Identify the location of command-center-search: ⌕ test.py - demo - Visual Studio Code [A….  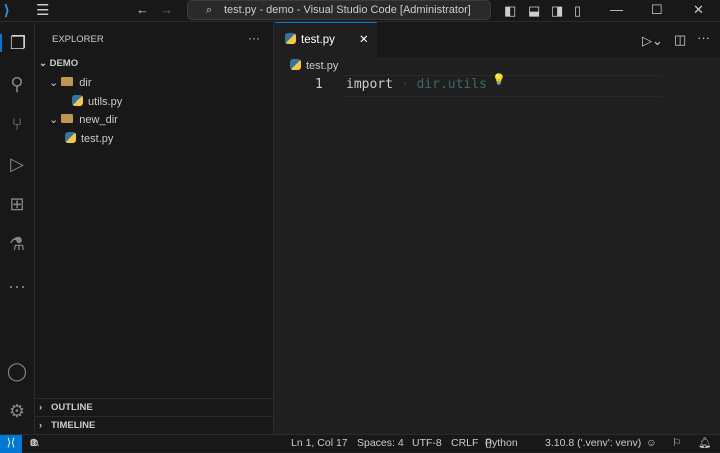
(339, 10).